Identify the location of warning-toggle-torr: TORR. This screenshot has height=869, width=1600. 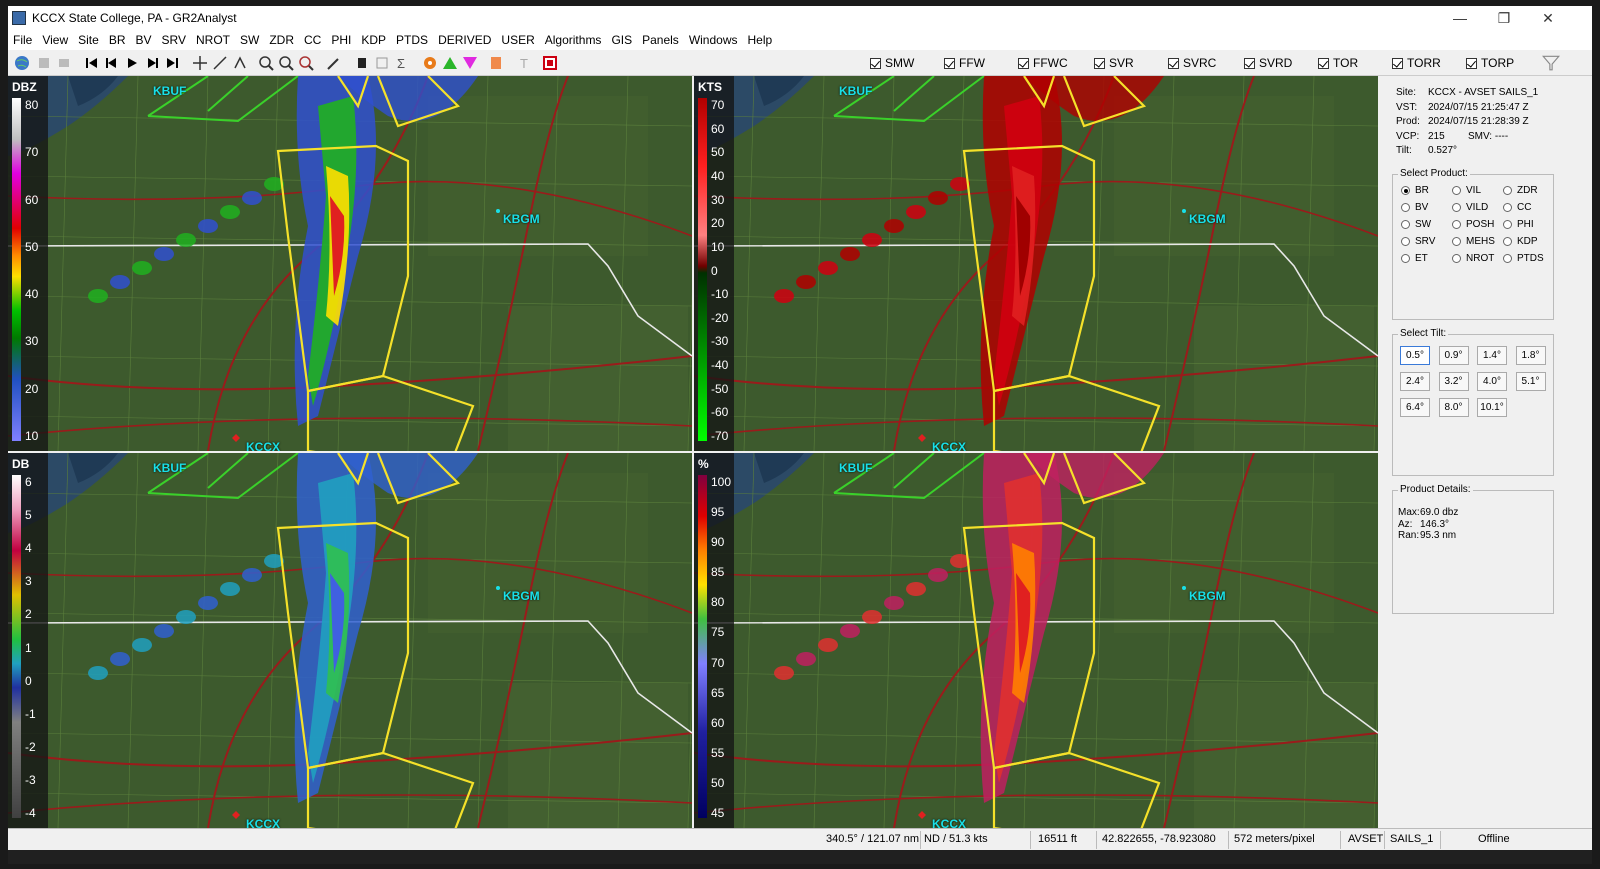
(1416, 63).